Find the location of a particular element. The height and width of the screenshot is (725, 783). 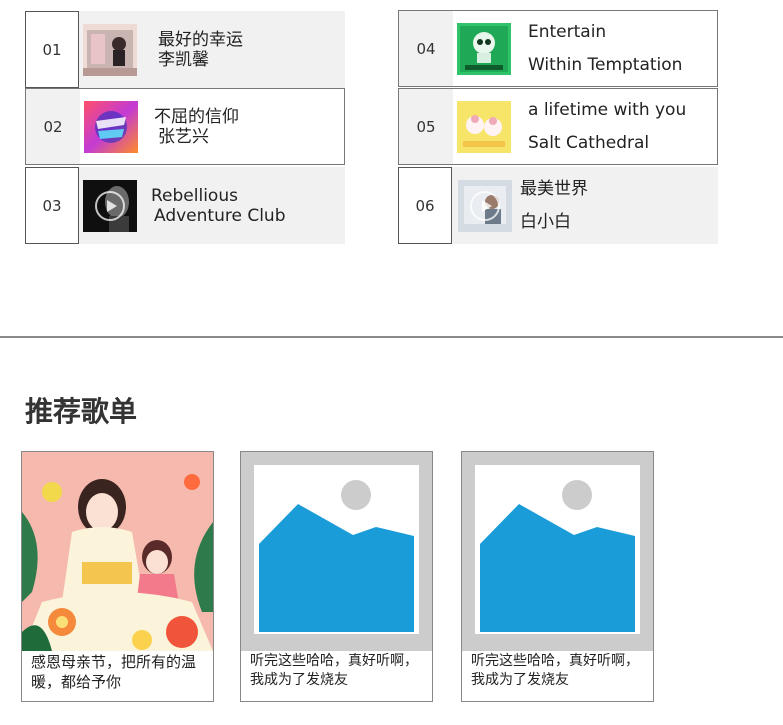

album-cover-pink-figures is located at coordinates (110, 49).